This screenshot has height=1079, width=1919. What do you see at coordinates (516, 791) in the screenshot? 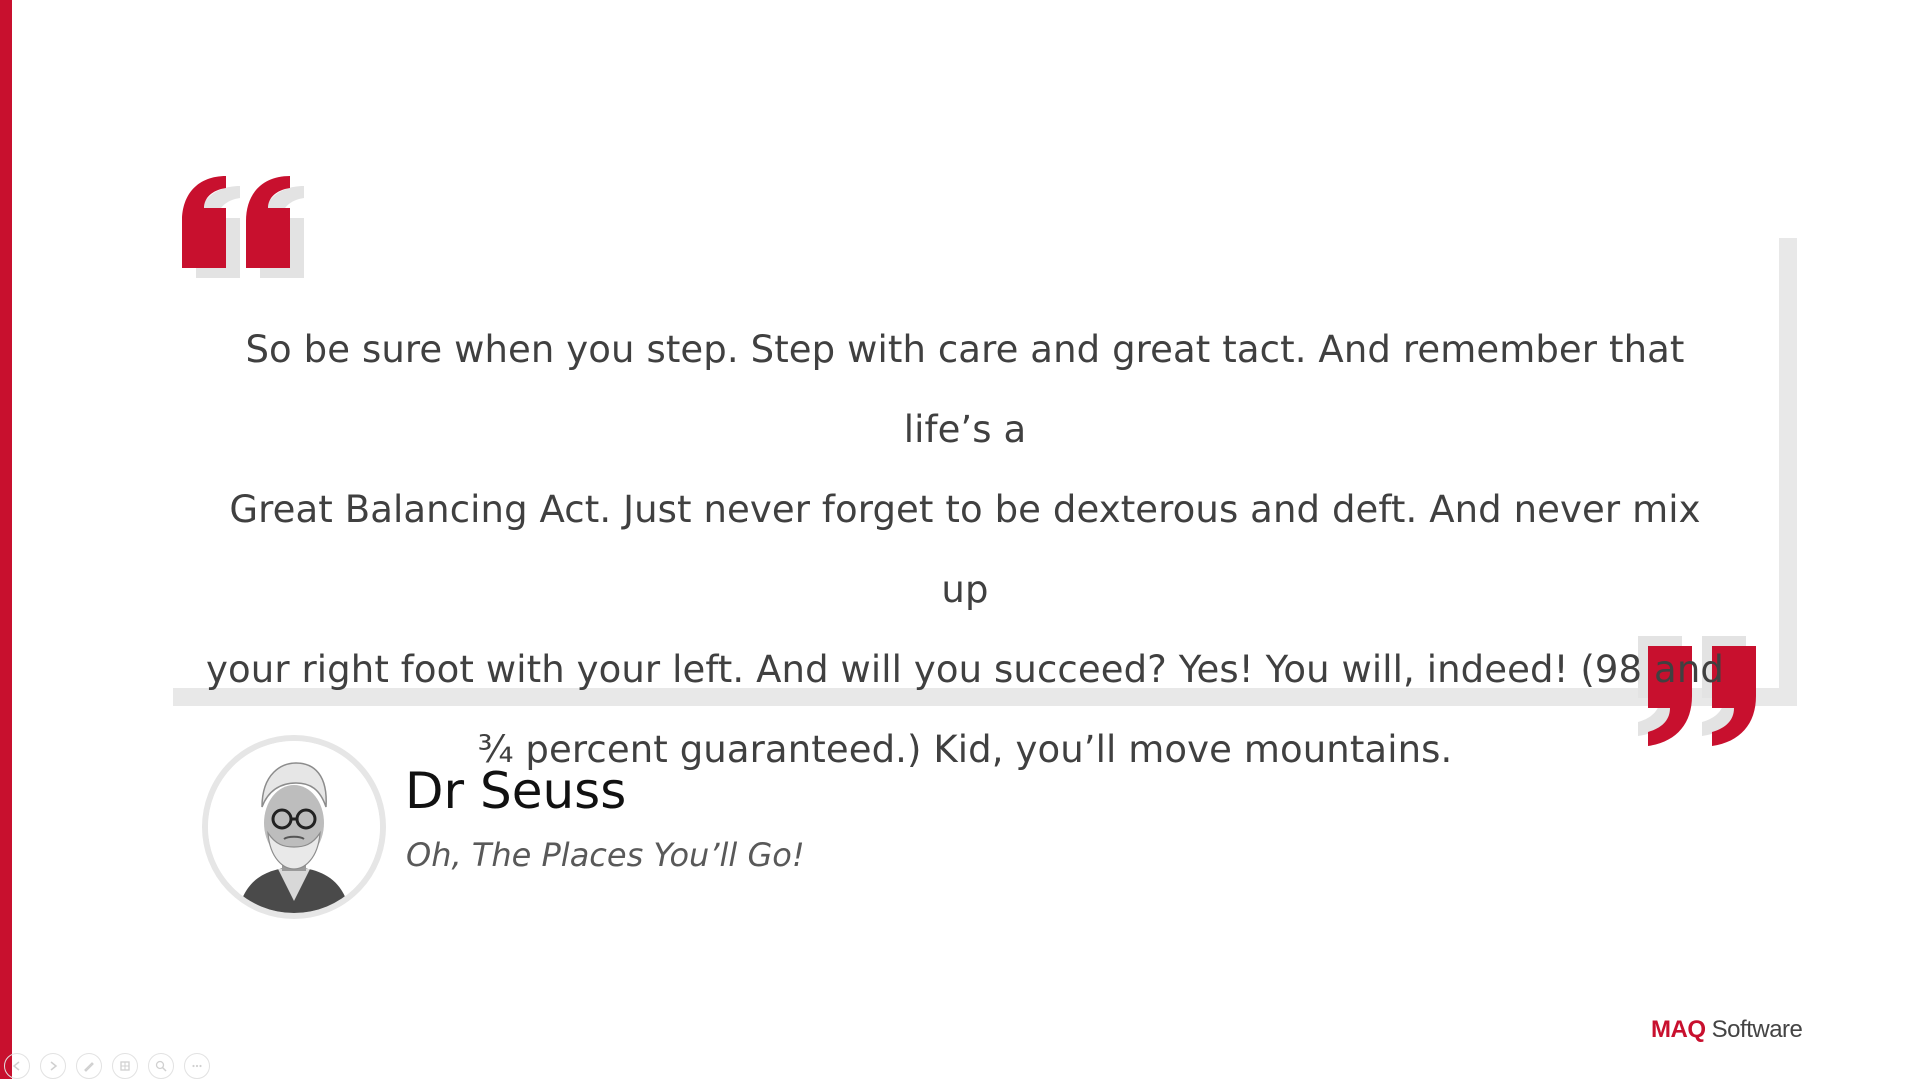
I see `author-name: Dr Seuss` at bounding box center [516, 791].